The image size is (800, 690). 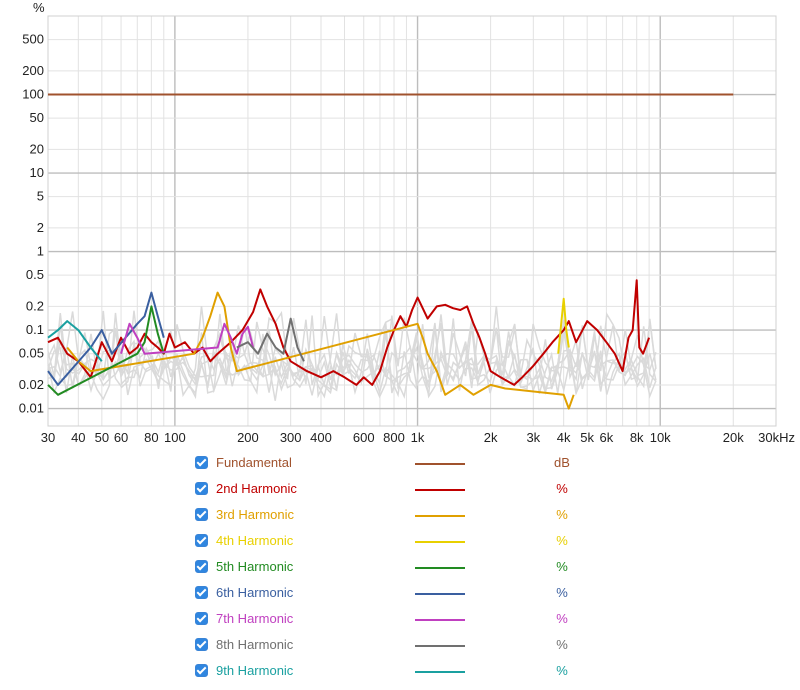 I want to click on legend-label: 6th Harmonic, so click(x=255, y=592).